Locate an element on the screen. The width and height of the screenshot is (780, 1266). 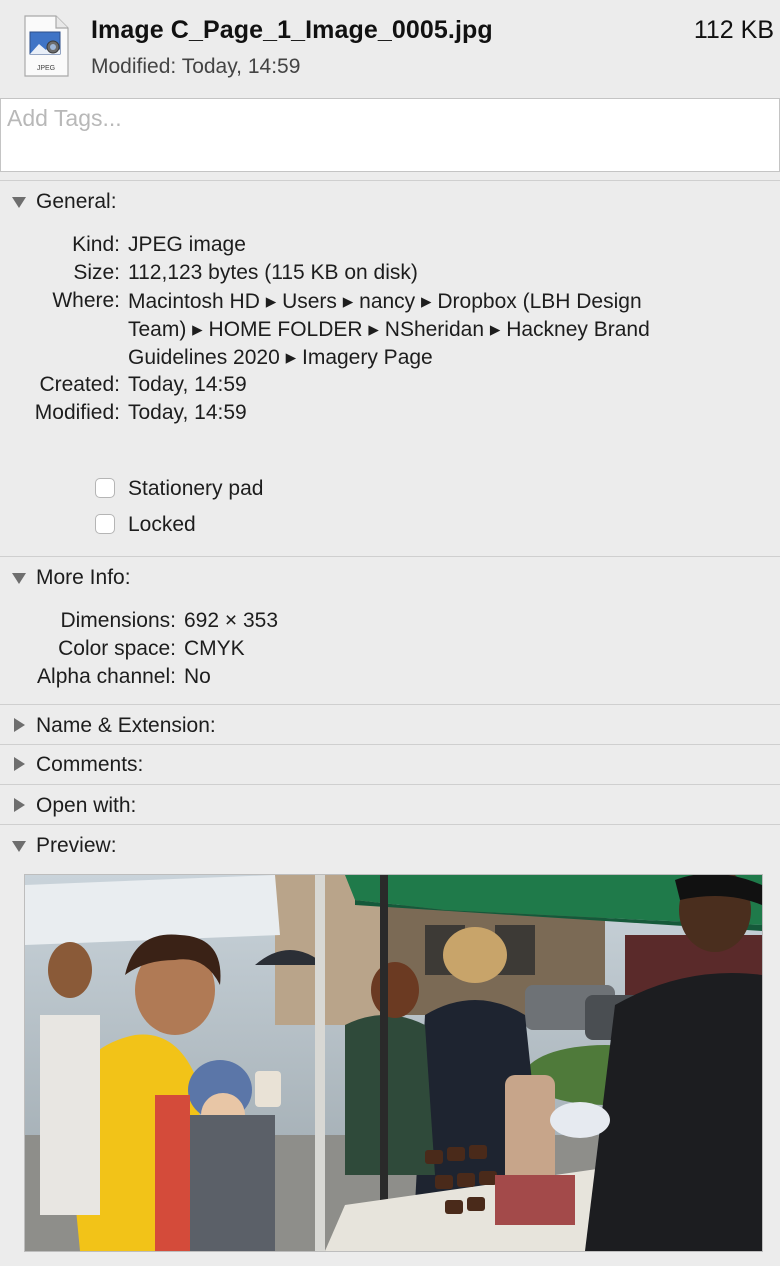
add-tags-input is located at coordinates (387, 118).